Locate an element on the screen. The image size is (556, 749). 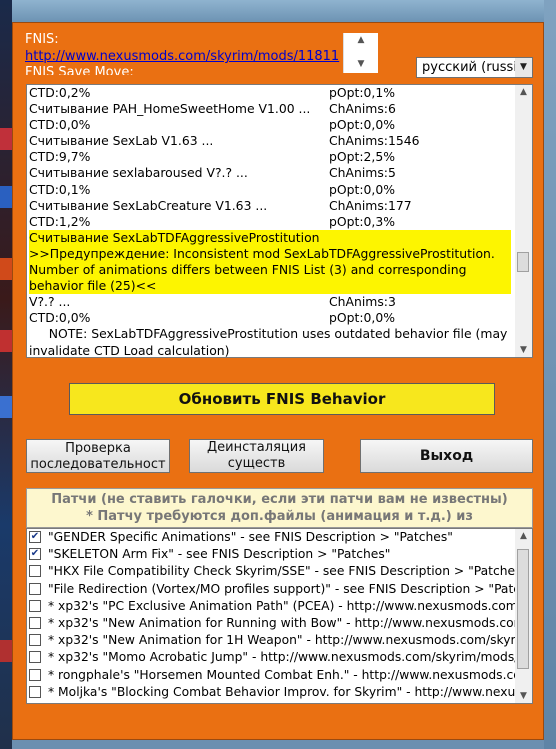
log-line-stat: ChAnims:3 is located at coordinates (362, 302).